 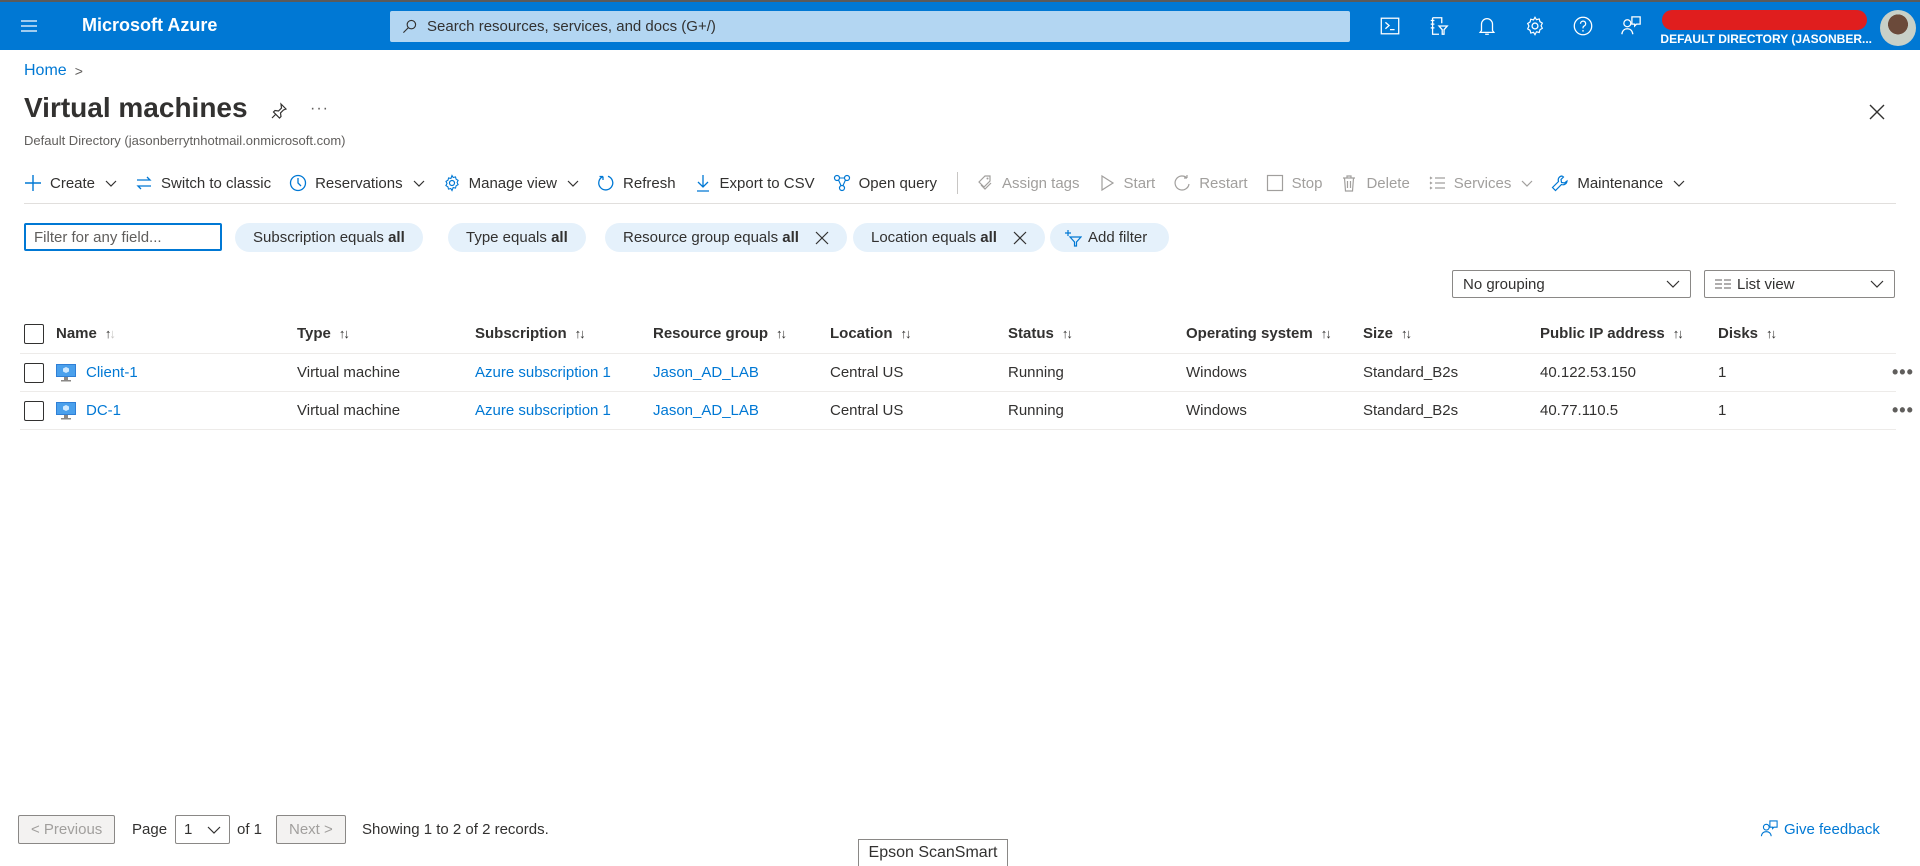 I want to click on filter-pill-label: Type equals all, so click(x=517, y=237).